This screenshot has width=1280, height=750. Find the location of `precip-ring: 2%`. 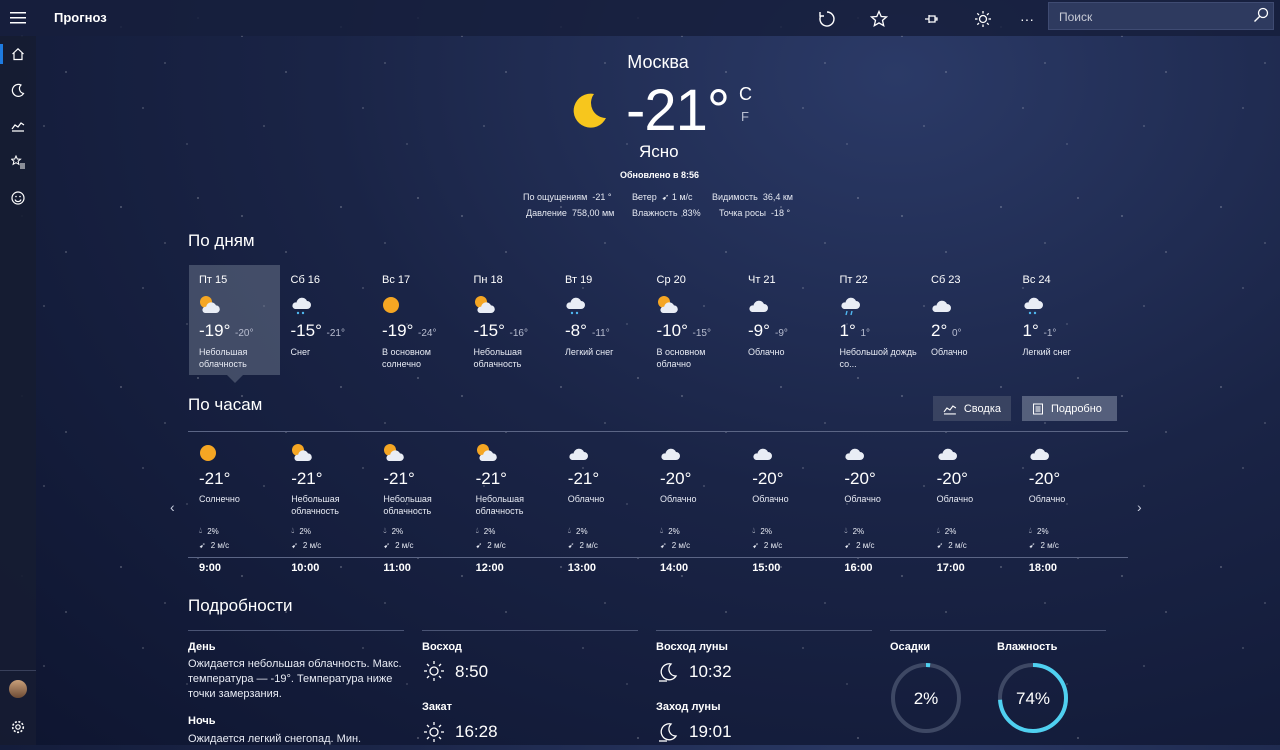

precip-ring: 2% is located at coordinates (926, 698).